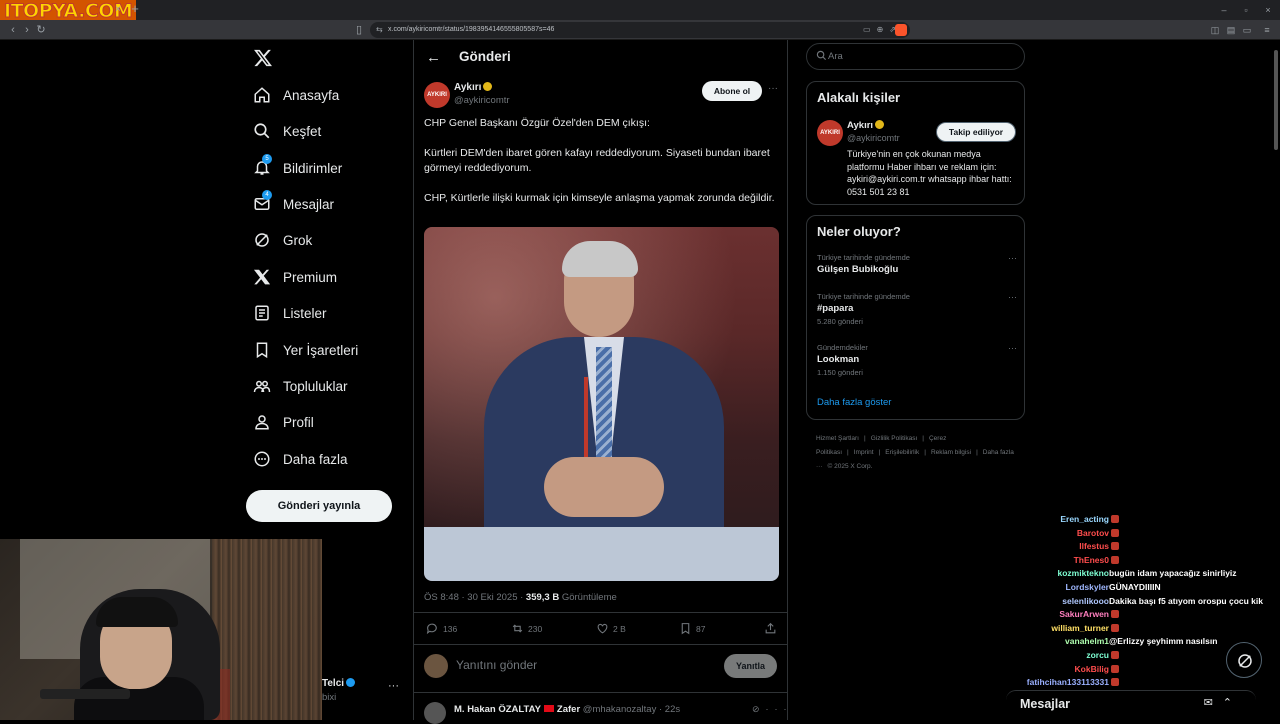 This screenshot has height=724, width=1280. I want to click on nav-label: Mesajlar, so click(309, 204).